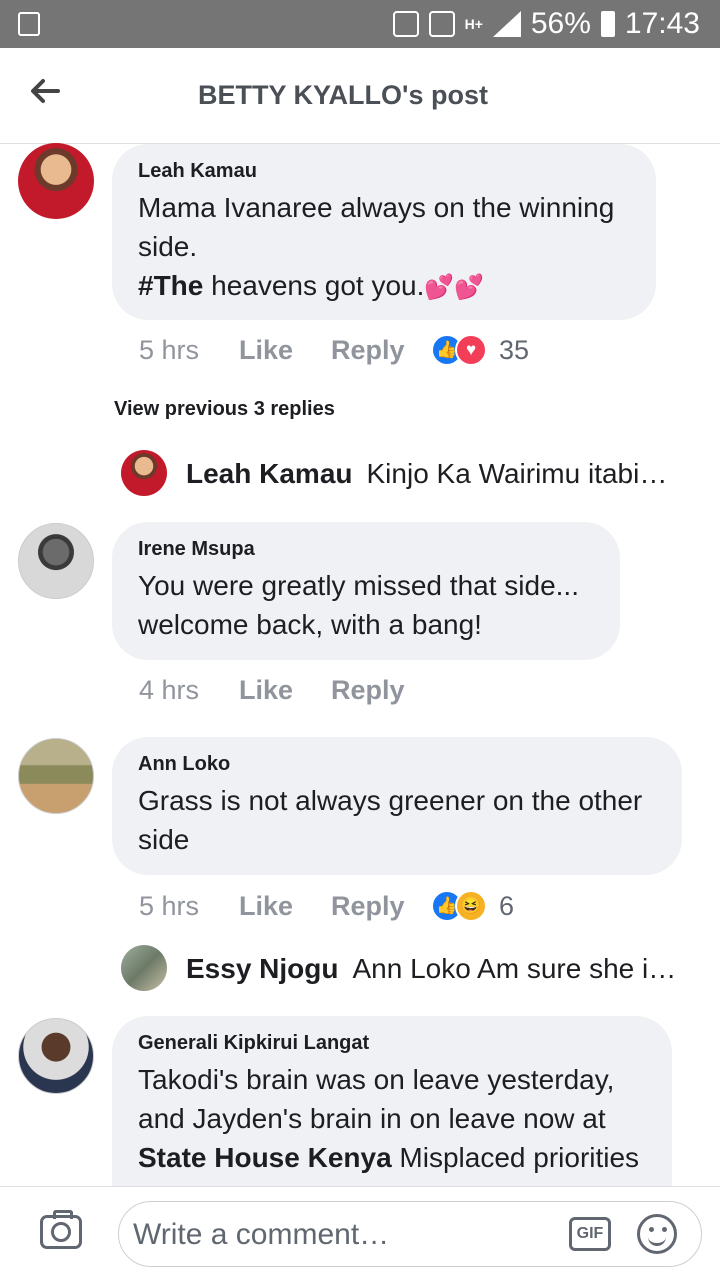 Image resolution: width=720 pixels, height=1280 pixels. I want to click on haha-reaction-icon: 😆, so click(471, 906).